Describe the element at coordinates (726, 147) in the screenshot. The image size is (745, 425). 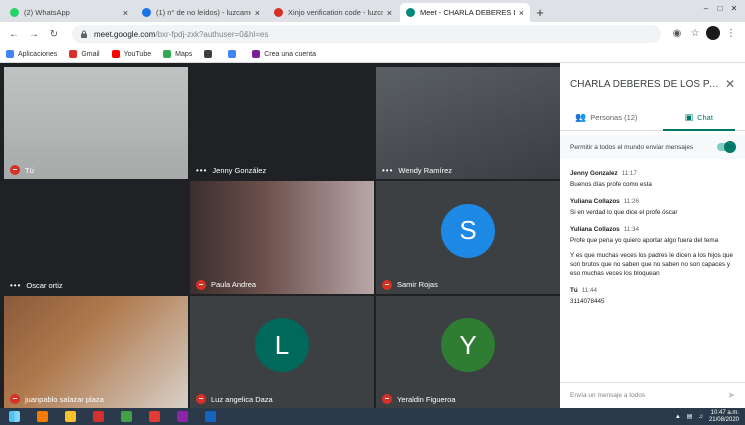
I see `permission-toggle` at that location.